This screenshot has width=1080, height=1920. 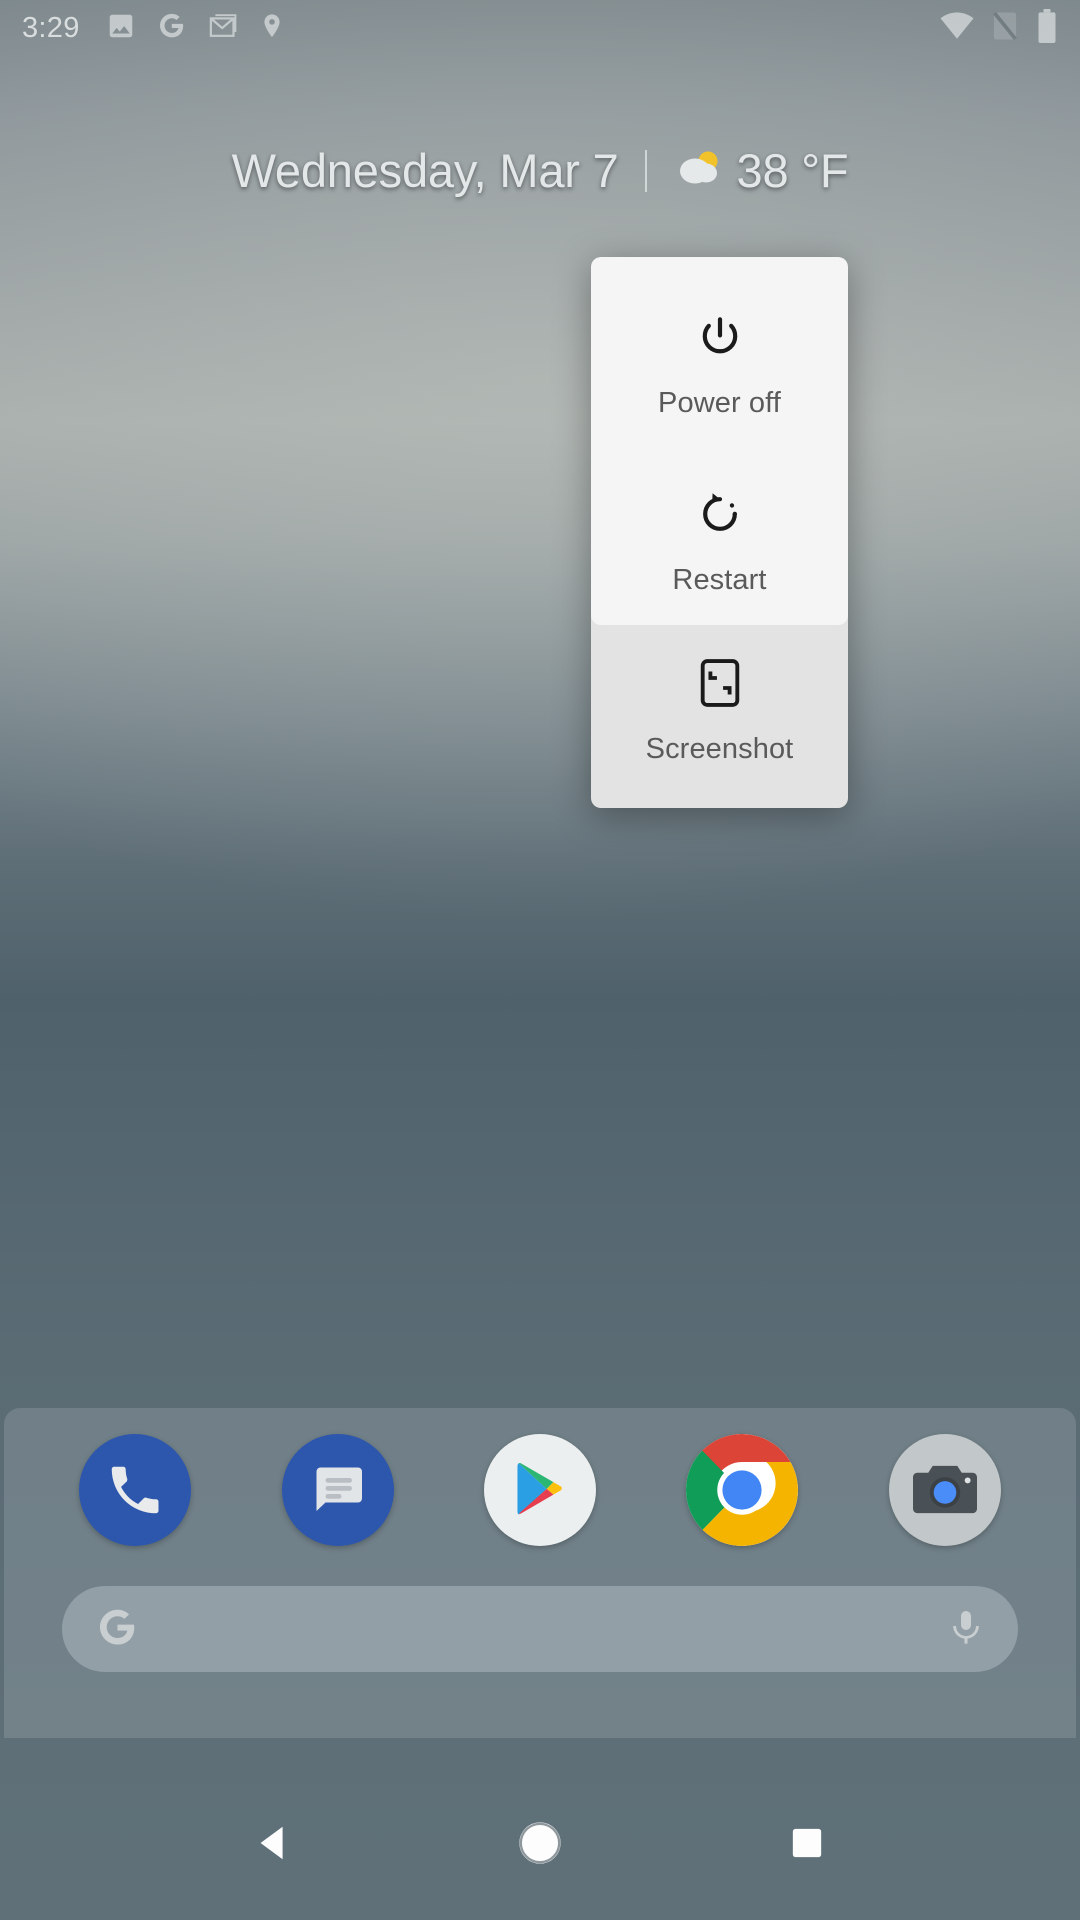 I want to click on photos-icon, so click(x=121, y=28).